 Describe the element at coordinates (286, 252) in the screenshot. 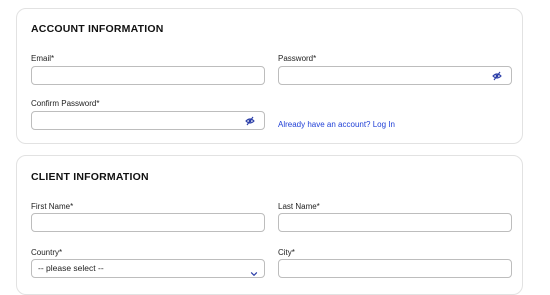

I see `city-label: City*` at that location.